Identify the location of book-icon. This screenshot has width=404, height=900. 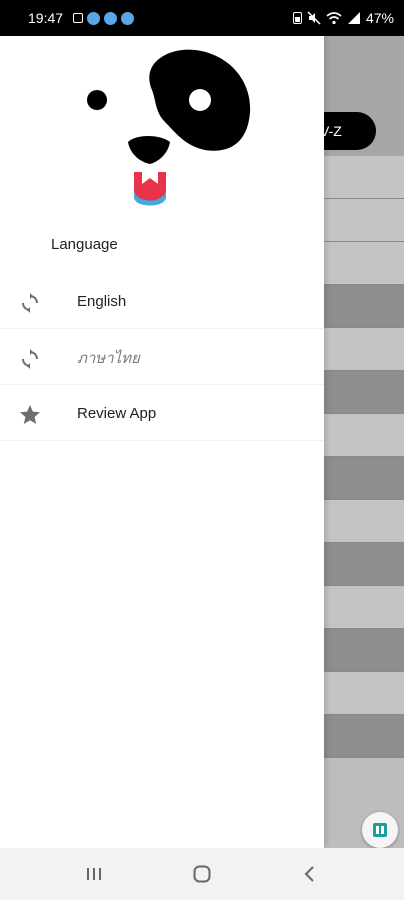
(380, 830).